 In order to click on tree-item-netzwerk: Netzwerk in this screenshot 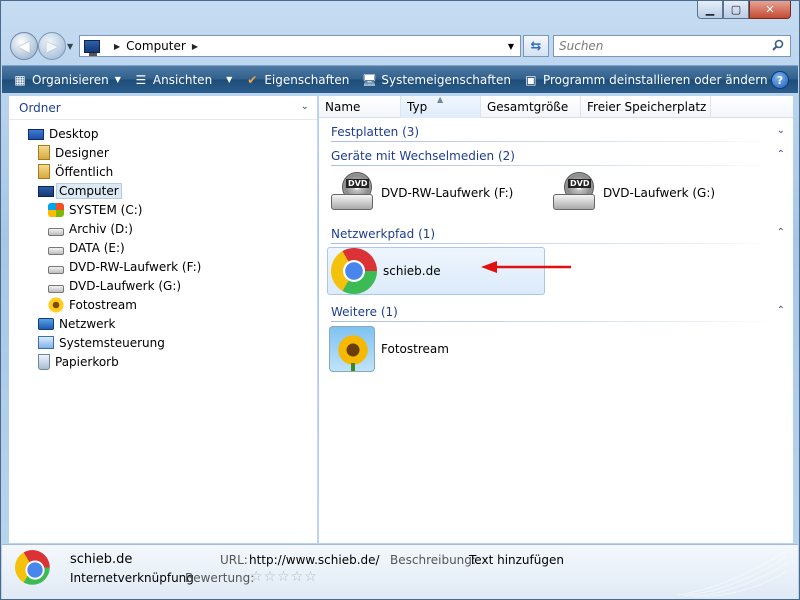, I will do `click(163, 323)`.